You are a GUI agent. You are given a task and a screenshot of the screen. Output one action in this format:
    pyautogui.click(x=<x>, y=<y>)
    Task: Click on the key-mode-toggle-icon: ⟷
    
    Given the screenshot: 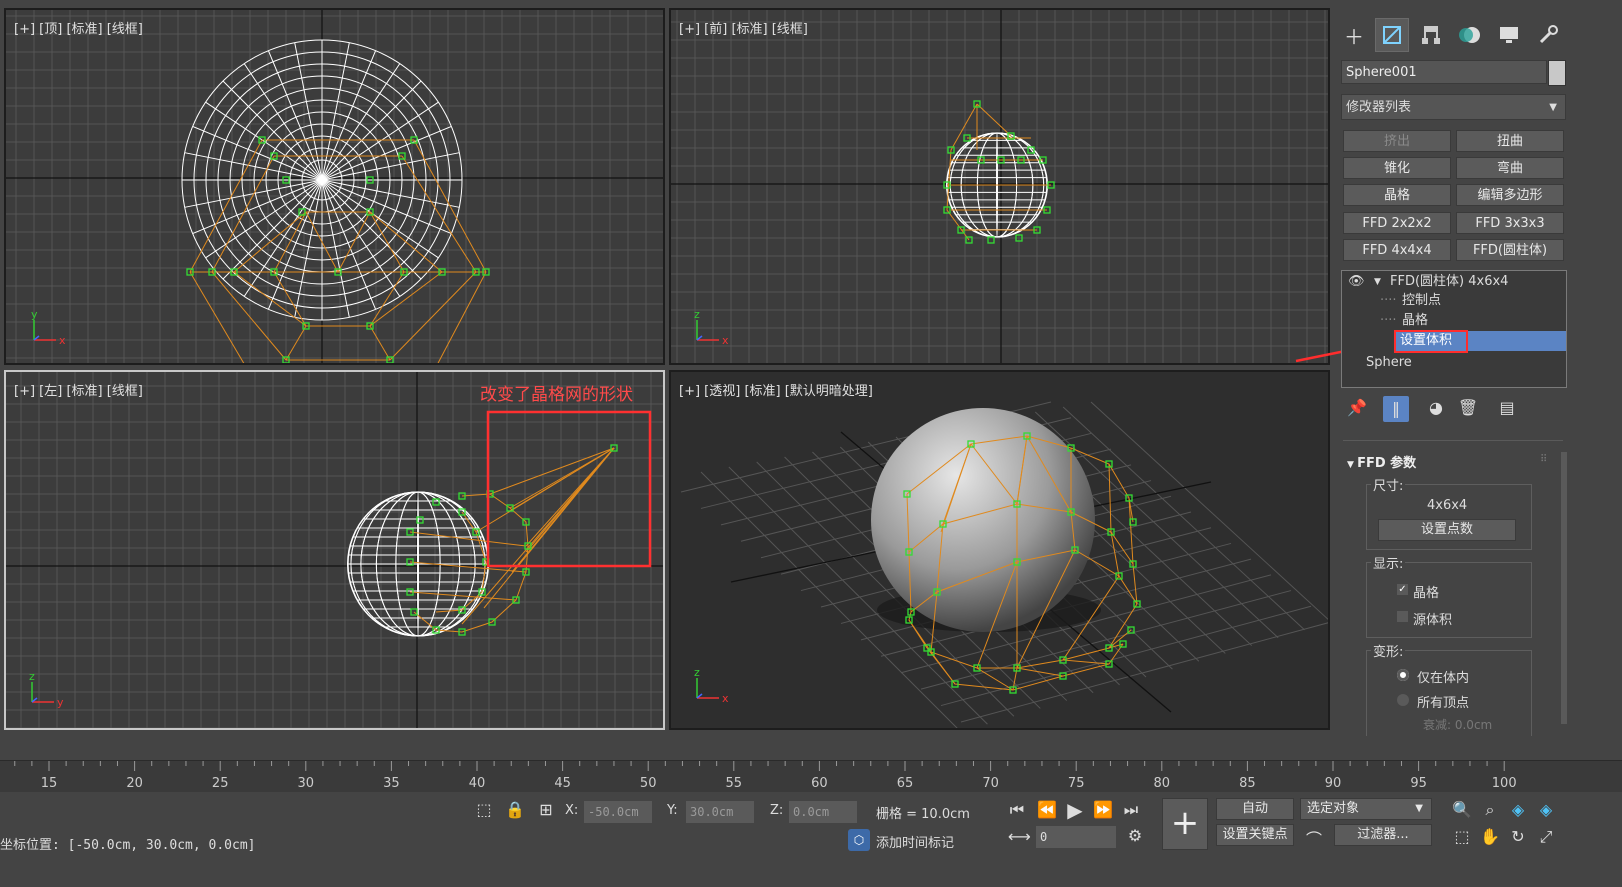 What is the action you would take?
    pyautogui.click(x=1019, y=836)
    